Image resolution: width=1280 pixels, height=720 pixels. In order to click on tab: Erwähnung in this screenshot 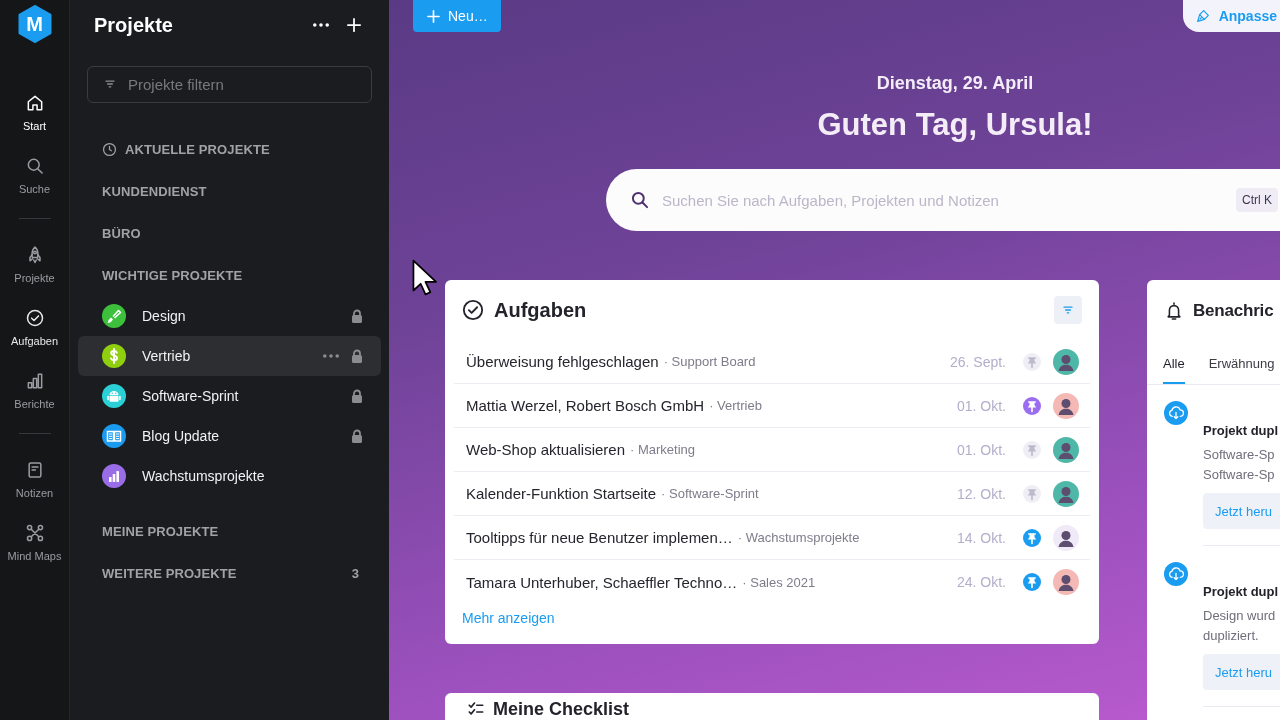, I will do `click(1241, 363)`.